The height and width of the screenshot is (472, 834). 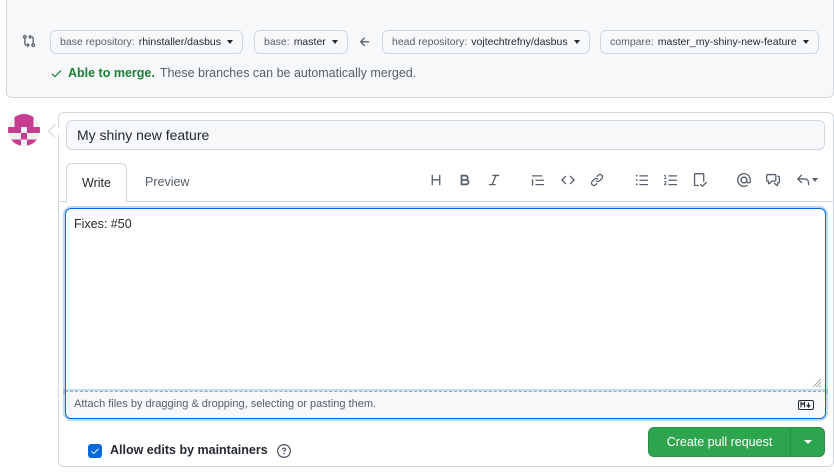 I want to click on compare-branch-value: master_my-shiny-new-feature, so click(x=727, y=42).